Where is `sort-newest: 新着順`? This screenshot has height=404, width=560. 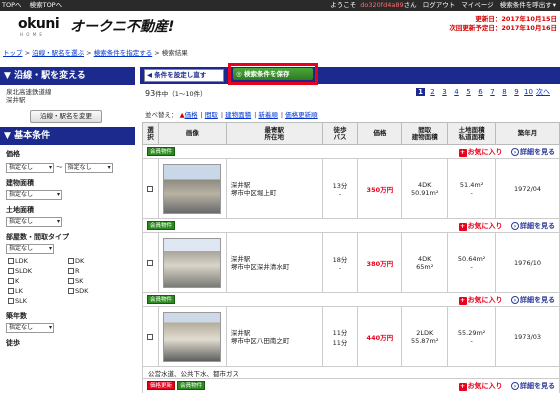 sort-newest: 新着順 is located at coordinates (268, 115).